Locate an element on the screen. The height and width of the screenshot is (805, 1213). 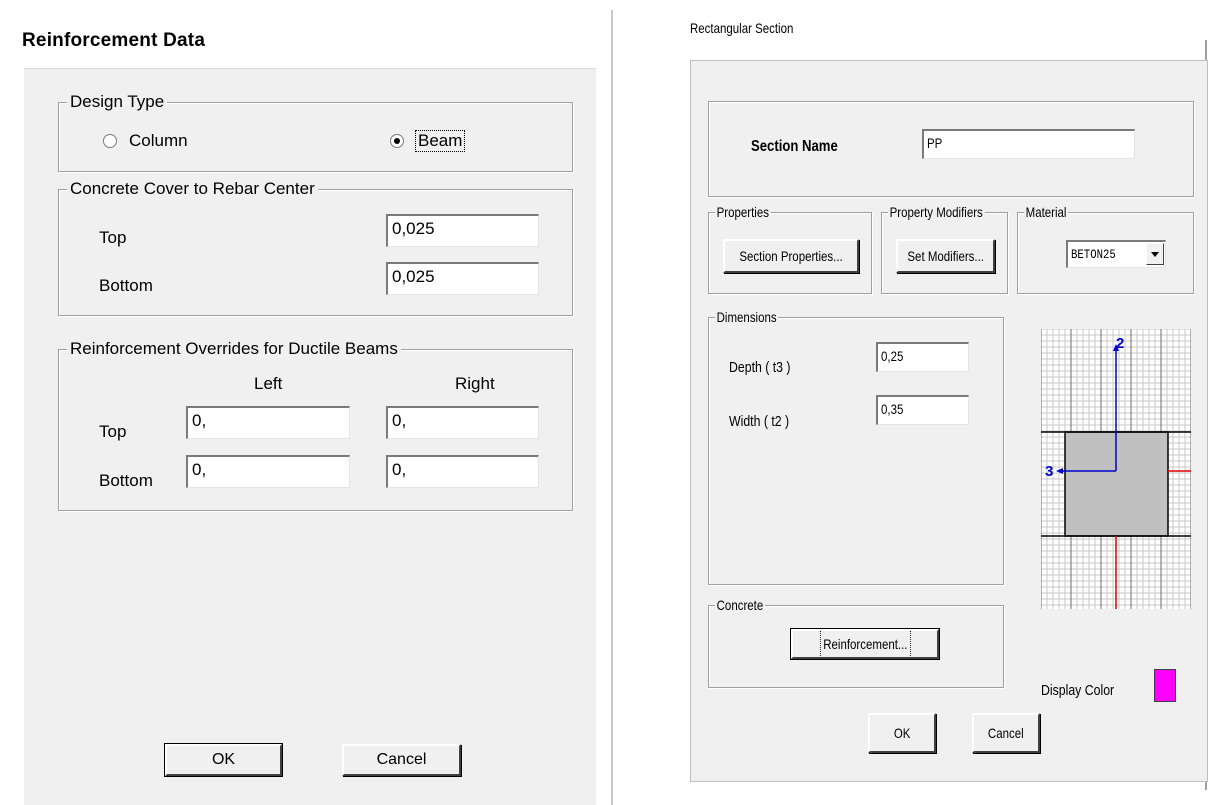
section-name-group: Section Name PP is located at coordinates (951, 149).